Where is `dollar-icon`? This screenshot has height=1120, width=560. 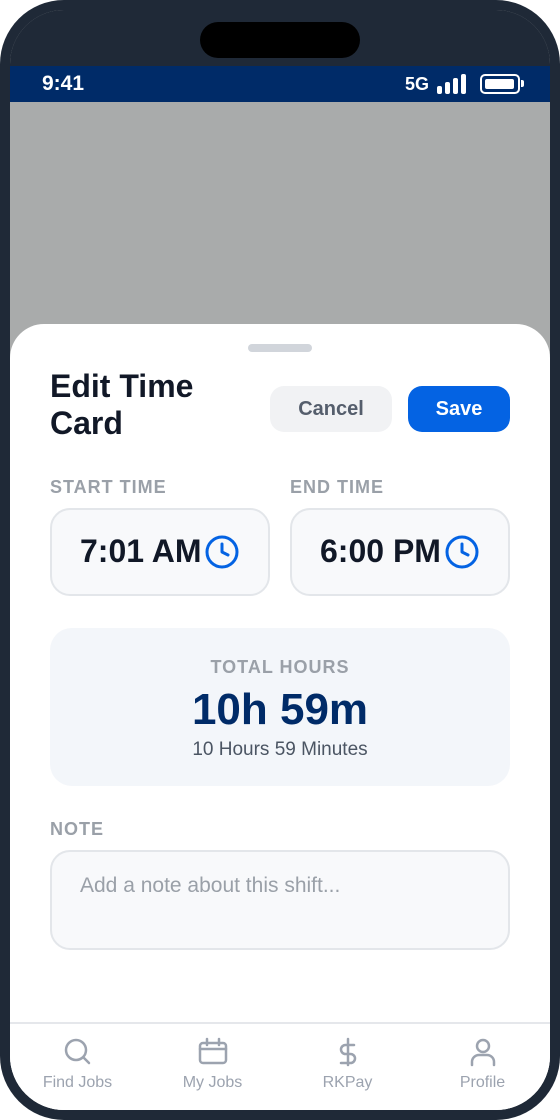 dollar-icon is located at coordinates (347, 1052).